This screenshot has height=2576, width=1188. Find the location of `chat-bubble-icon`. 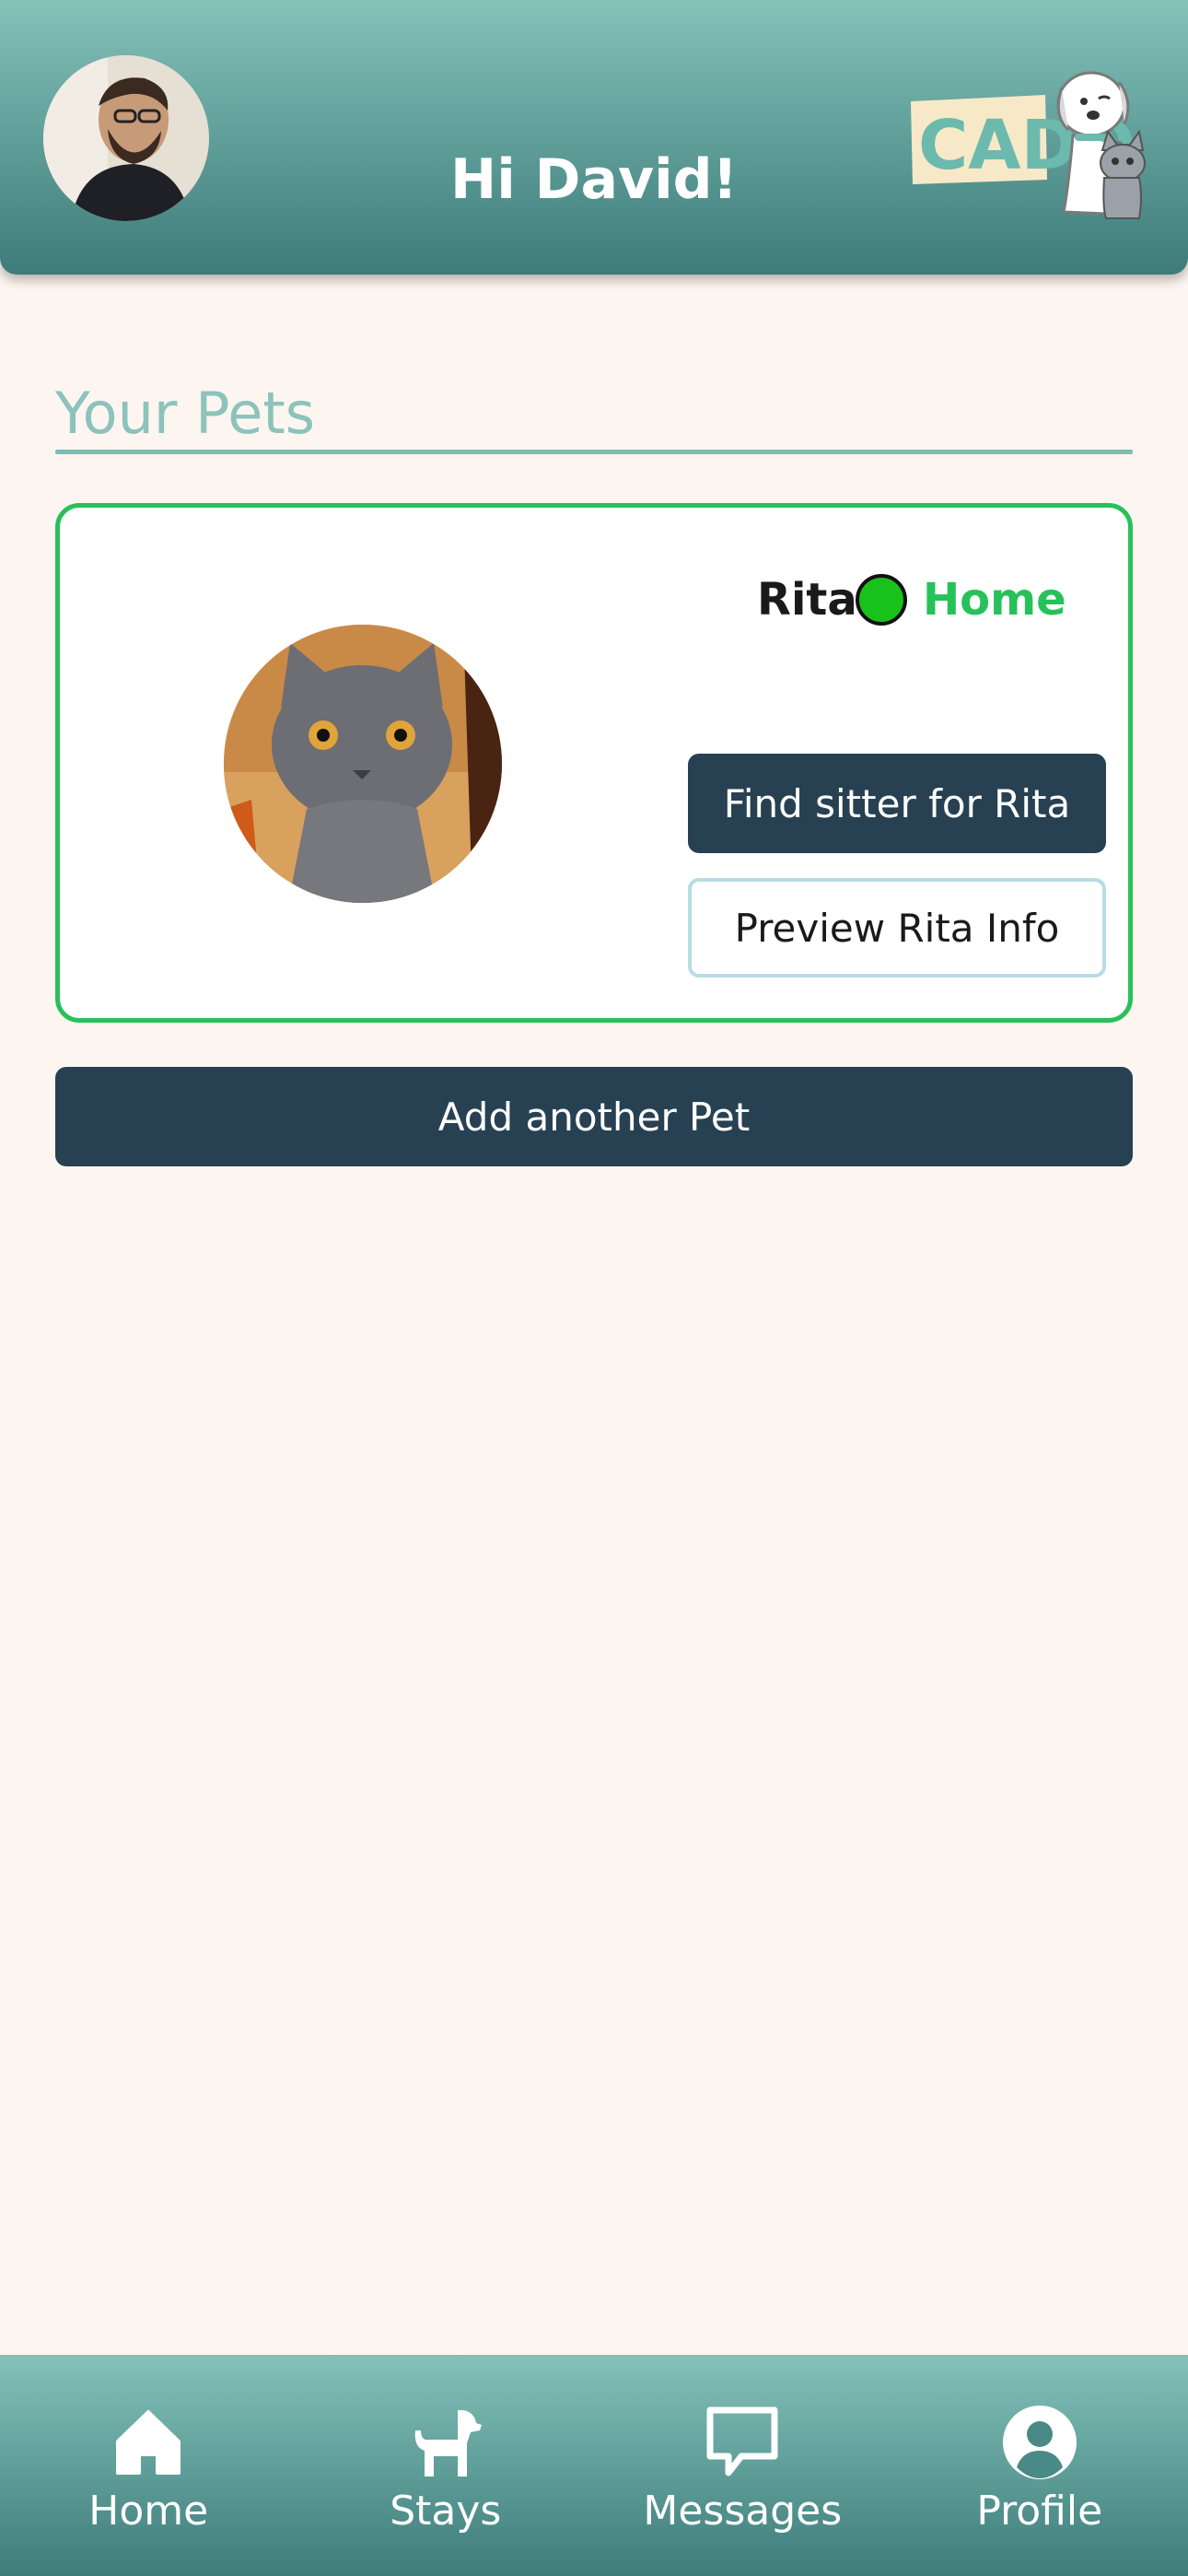

chat-bubble-icon is located at coordinates (742, 2441).